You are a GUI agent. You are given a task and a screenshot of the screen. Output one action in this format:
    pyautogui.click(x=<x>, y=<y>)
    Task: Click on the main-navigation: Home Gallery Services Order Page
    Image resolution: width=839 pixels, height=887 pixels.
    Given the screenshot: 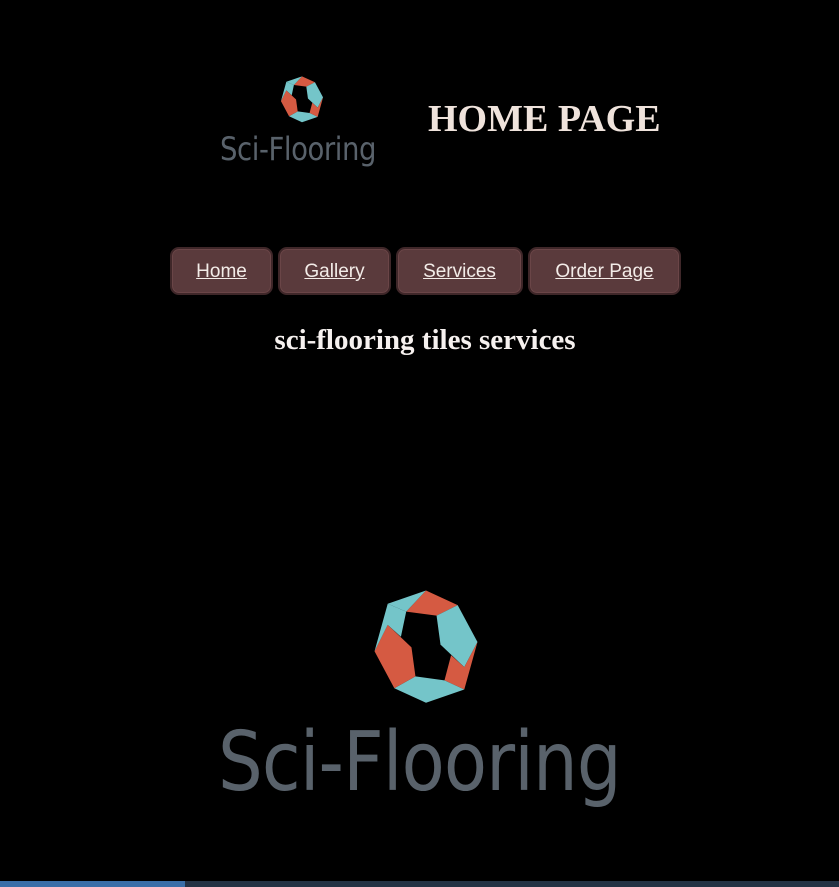 What is the action you would take?
    pyautogui.click(x=419, y=272)
    